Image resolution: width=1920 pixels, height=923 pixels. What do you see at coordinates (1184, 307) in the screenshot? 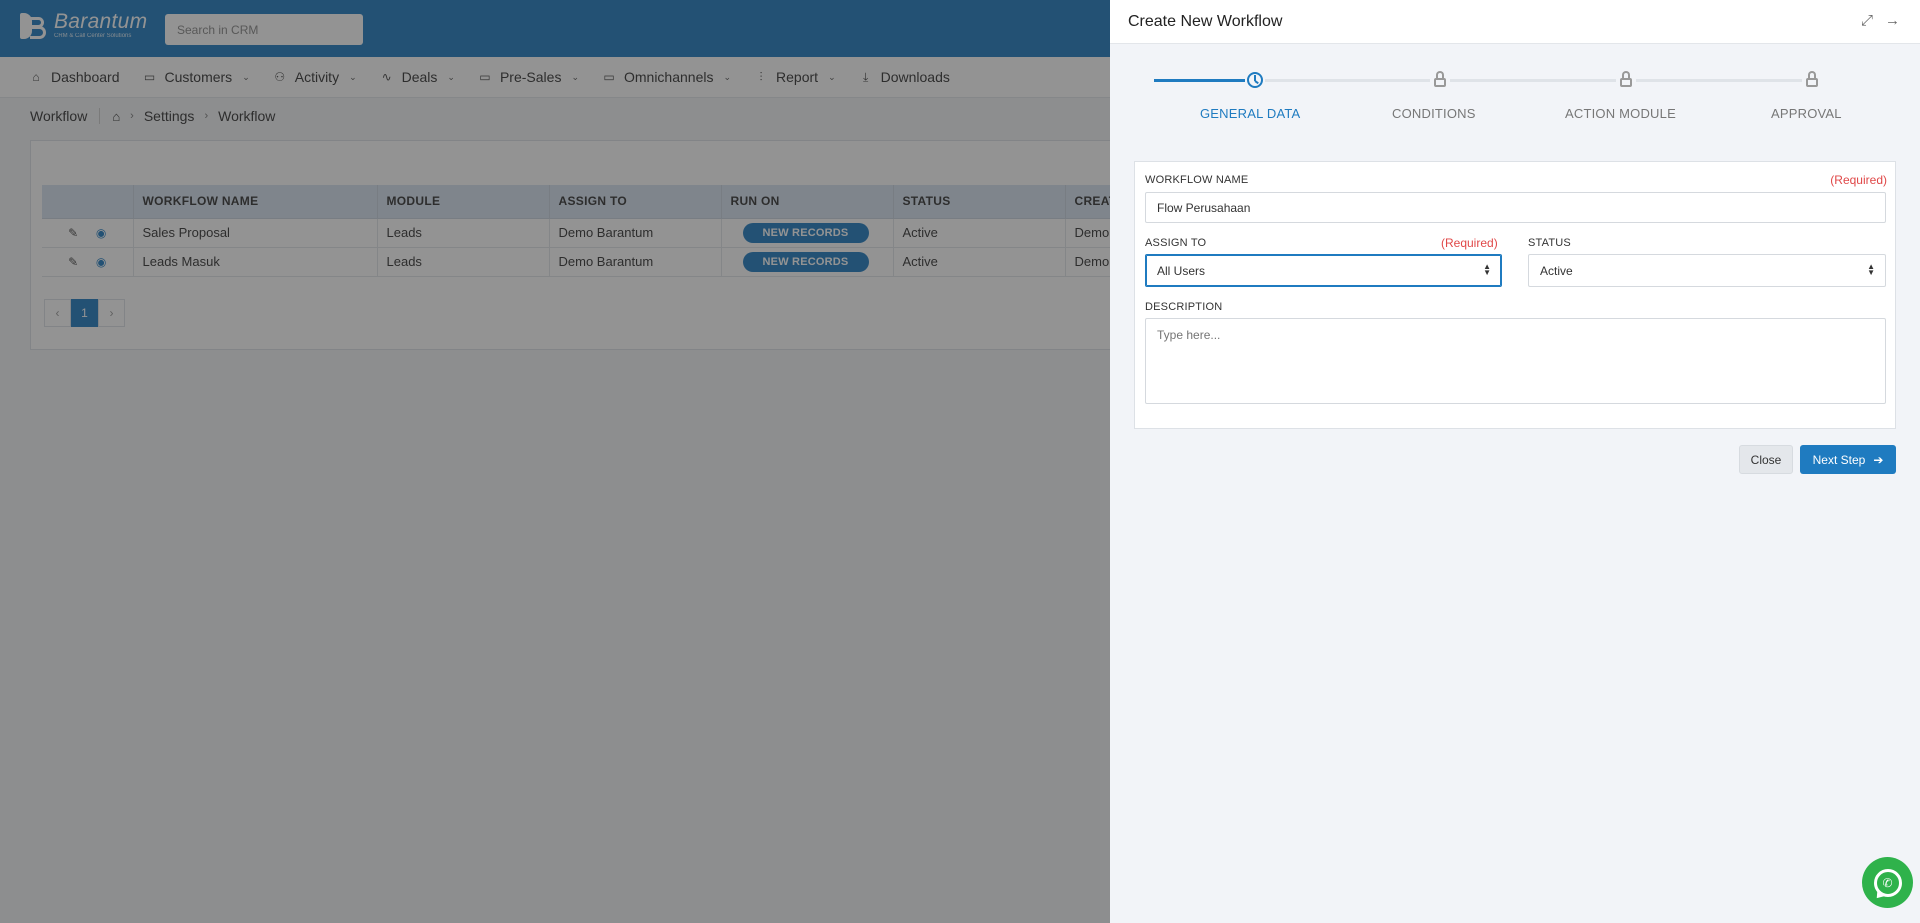
I see `description-label: DESCRIPTION` at bounding box center [1184, 307].